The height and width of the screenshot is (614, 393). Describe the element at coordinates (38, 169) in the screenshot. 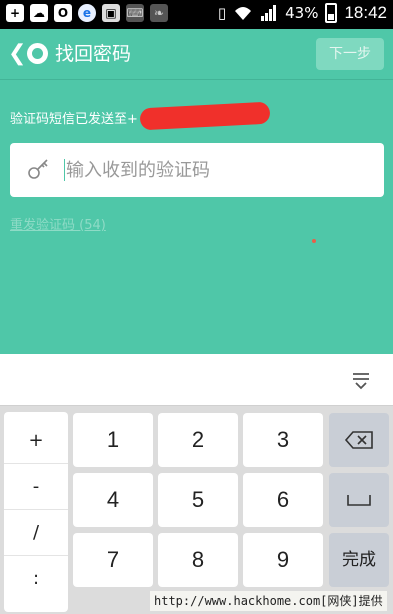

I see `key-icon` at that location.